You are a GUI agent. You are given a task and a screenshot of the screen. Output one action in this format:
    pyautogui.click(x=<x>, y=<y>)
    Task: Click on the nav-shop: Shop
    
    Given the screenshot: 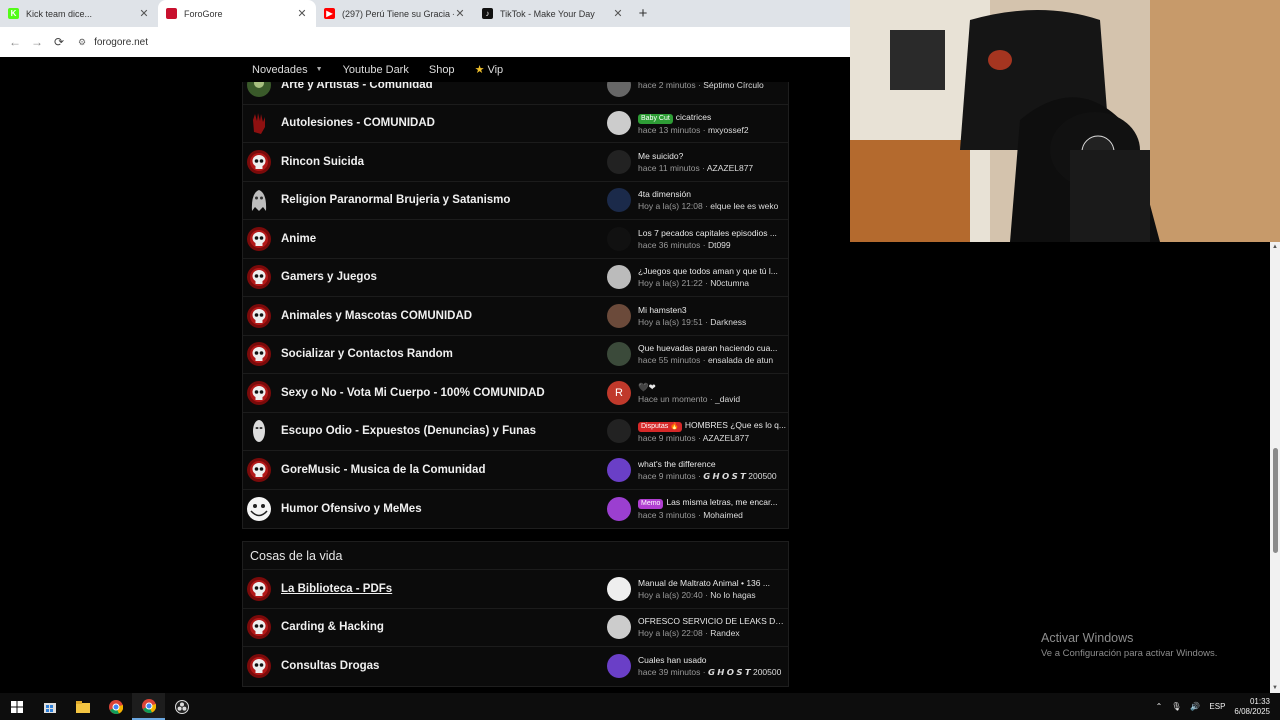 What is the action you would take?
    pyautogui.click(x=442, y=70)
    